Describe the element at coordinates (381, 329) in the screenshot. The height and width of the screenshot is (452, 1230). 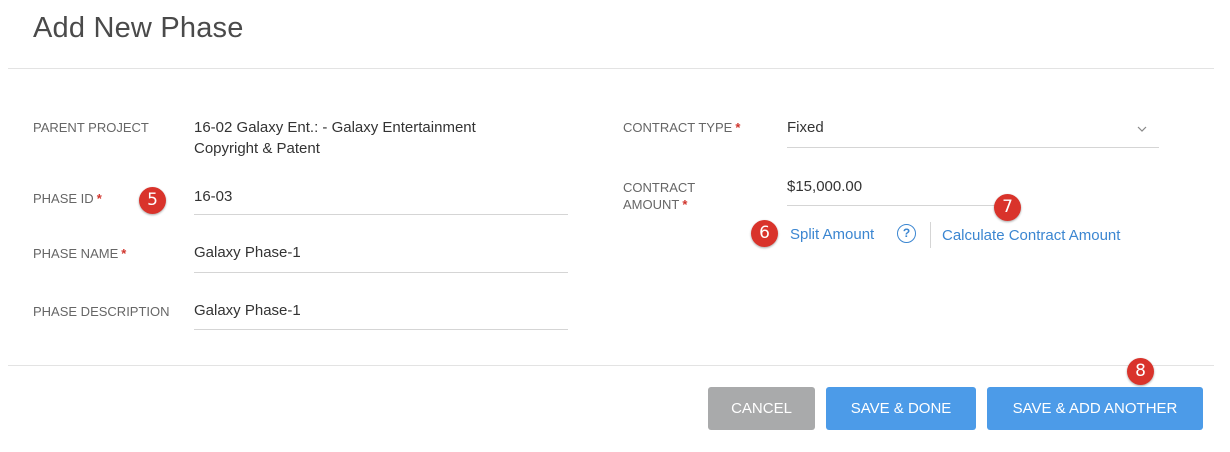
I see `phase-description-underline` at that location.